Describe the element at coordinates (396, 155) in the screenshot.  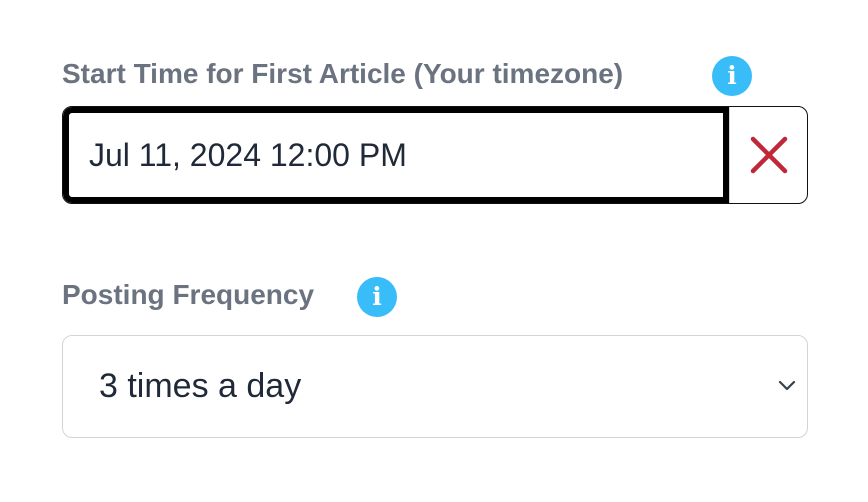
I see `start-time-input: Jul 11, 2024 12:00 PM` at that location.